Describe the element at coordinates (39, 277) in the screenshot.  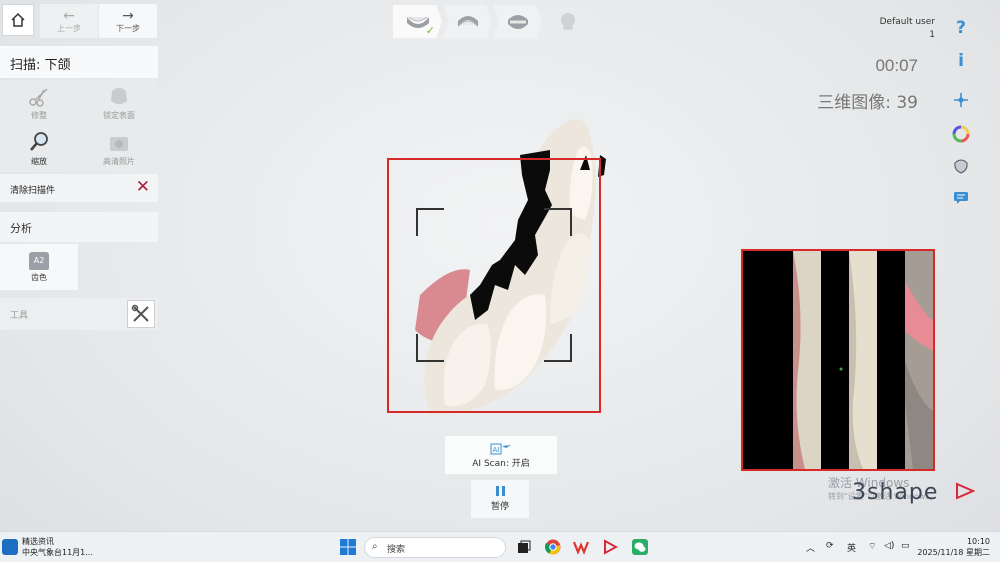
I see `tooth-shade-label: 齿色` at that location.